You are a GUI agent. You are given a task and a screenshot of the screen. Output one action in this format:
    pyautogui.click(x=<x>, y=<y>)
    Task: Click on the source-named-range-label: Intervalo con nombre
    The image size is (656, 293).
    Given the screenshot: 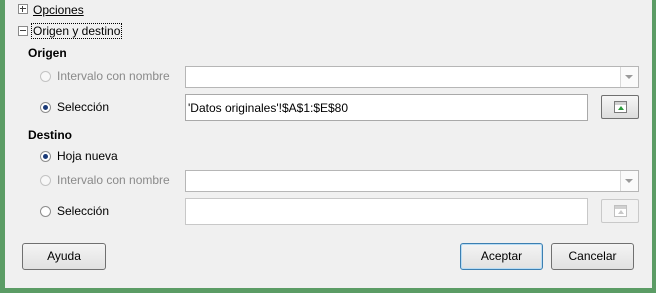 What is the action you would take?
    pyautogui.click(x=113, y=76)
    